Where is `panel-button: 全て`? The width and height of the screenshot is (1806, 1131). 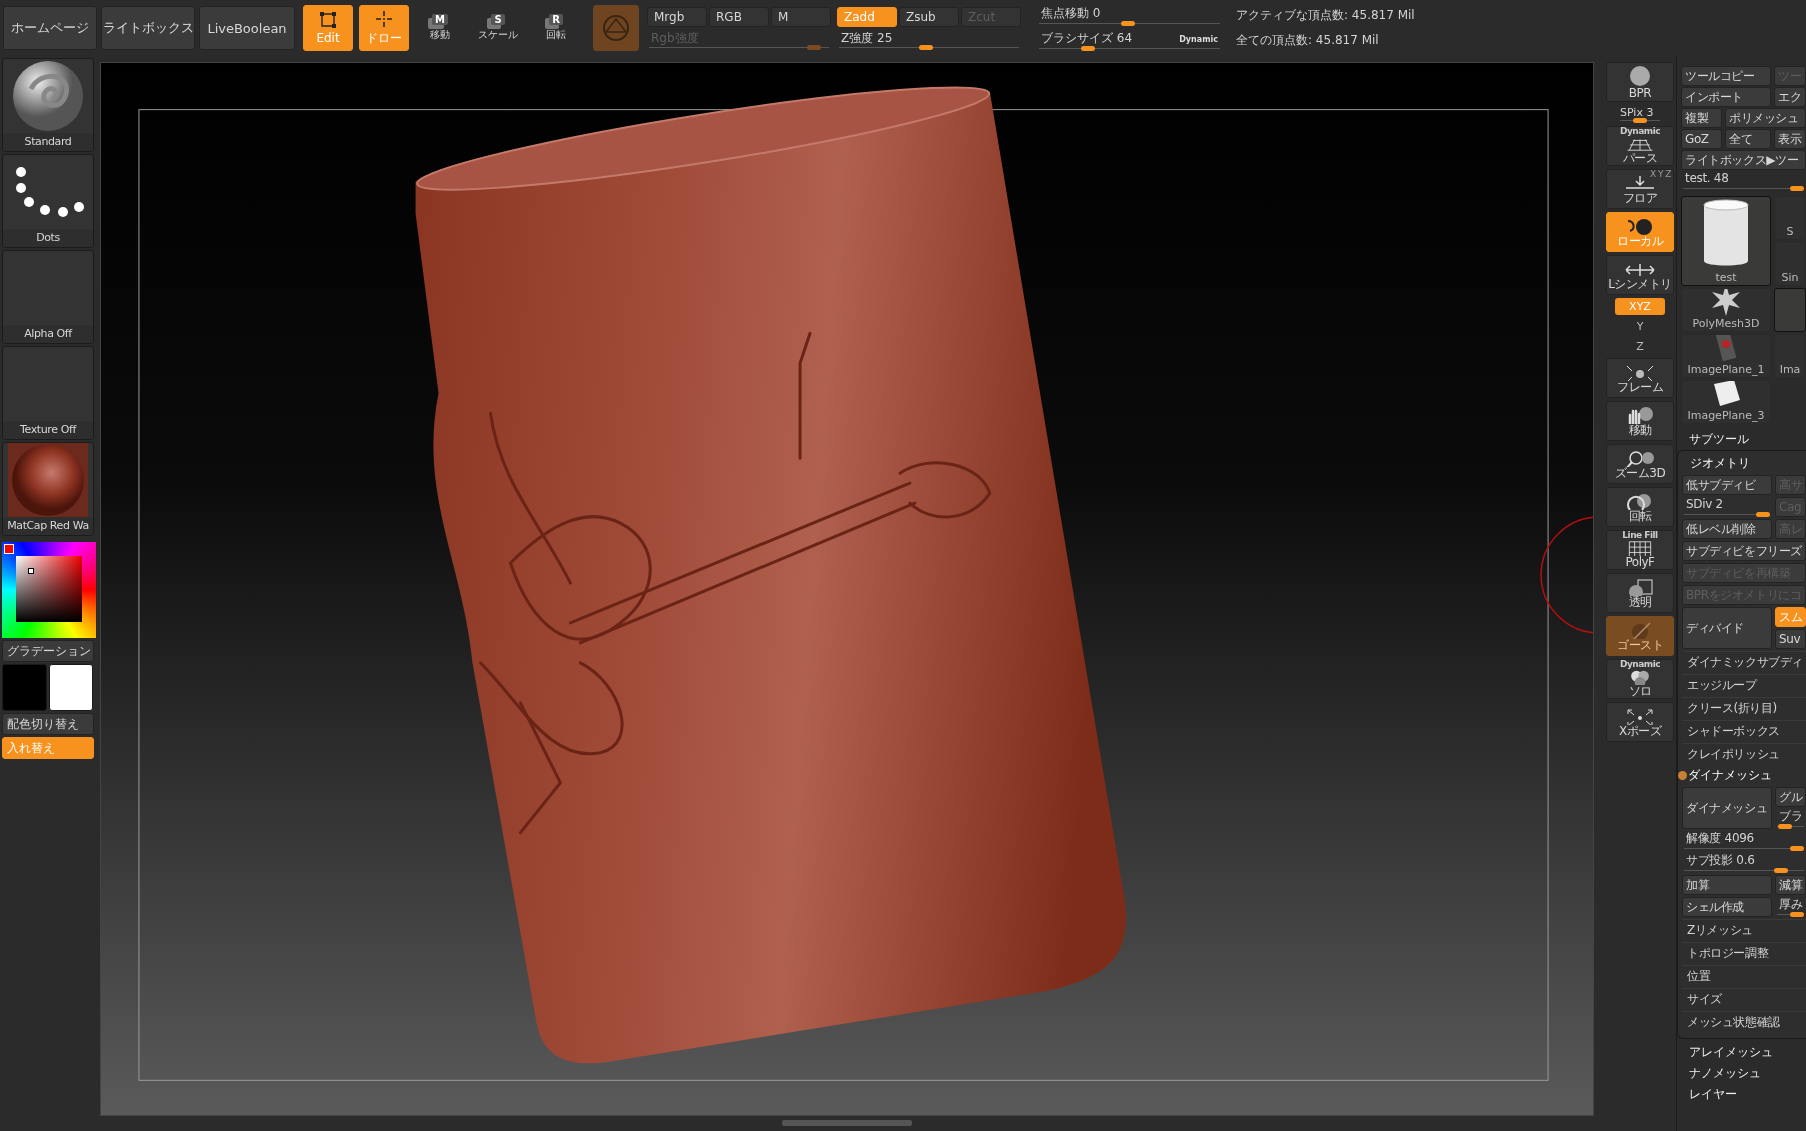
panel-button: 全て is located at coordinates (1748, 139).